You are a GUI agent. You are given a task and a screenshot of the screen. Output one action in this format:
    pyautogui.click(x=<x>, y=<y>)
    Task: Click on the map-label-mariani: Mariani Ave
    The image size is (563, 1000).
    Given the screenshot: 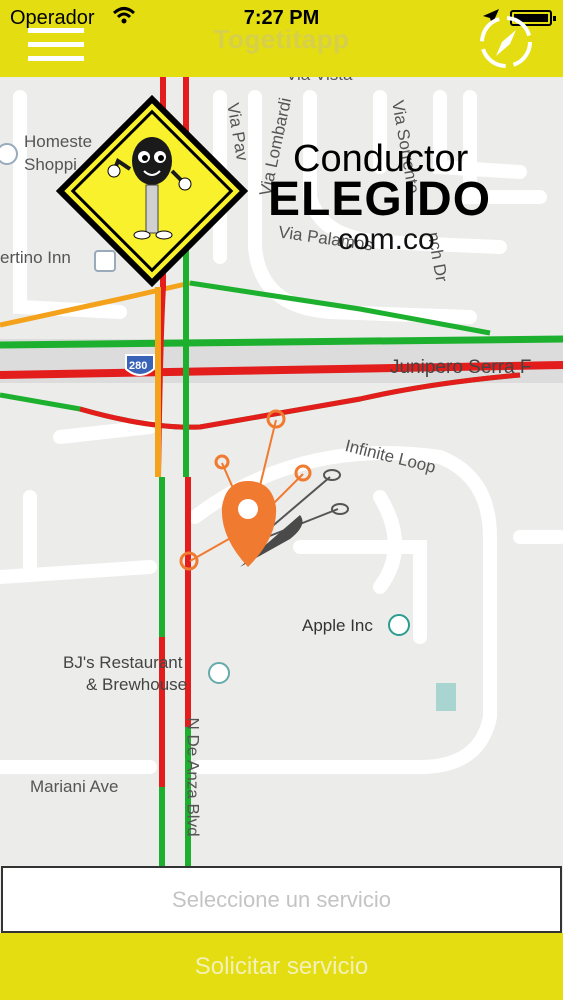 What is the action you would take?
    pyautogui.click(x=74, y=786)
    